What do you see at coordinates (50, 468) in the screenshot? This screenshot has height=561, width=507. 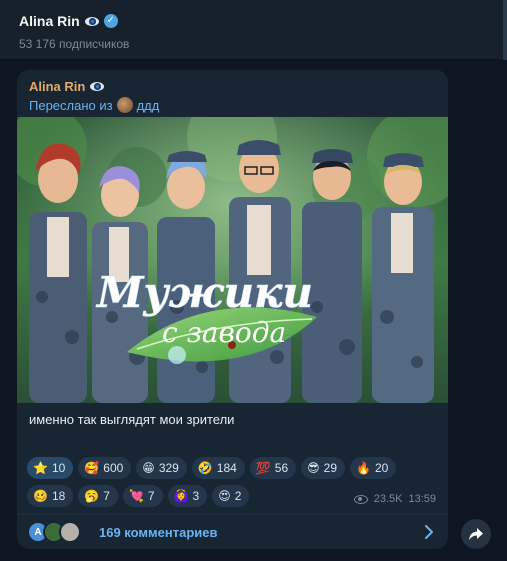 I see `reaction-chip: ⭐ 10` at bounding box center [50, 468].